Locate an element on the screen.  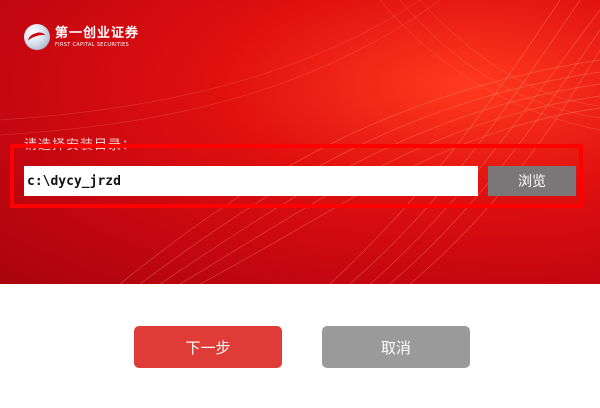
company-logo: 第一创业证券 FIRST CAPITAL SECURITIES is located at coordinates (81, 37).